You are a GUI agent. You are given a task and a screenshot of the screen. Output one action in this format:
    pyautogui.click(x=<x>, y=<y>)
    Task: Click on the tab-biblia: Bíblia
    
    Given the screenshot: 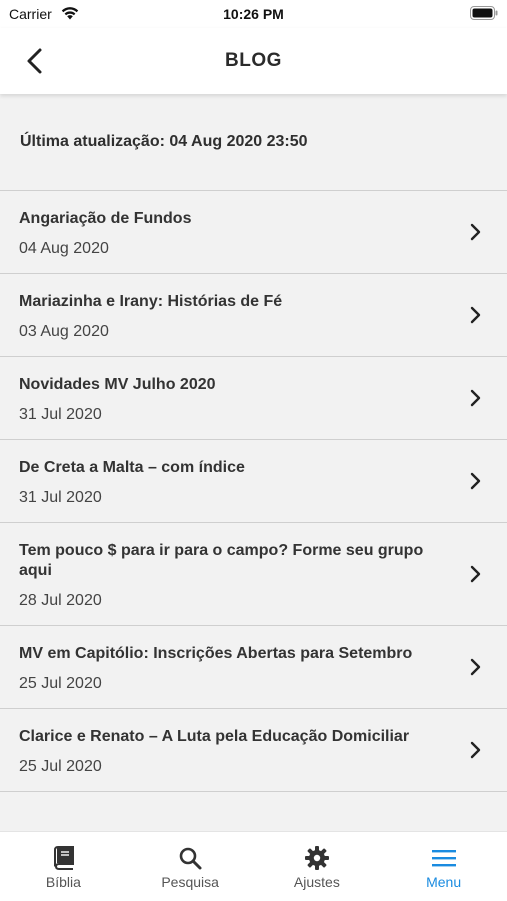 What is the action you would take?
    pyautogui.click(x=63, y=866)
    